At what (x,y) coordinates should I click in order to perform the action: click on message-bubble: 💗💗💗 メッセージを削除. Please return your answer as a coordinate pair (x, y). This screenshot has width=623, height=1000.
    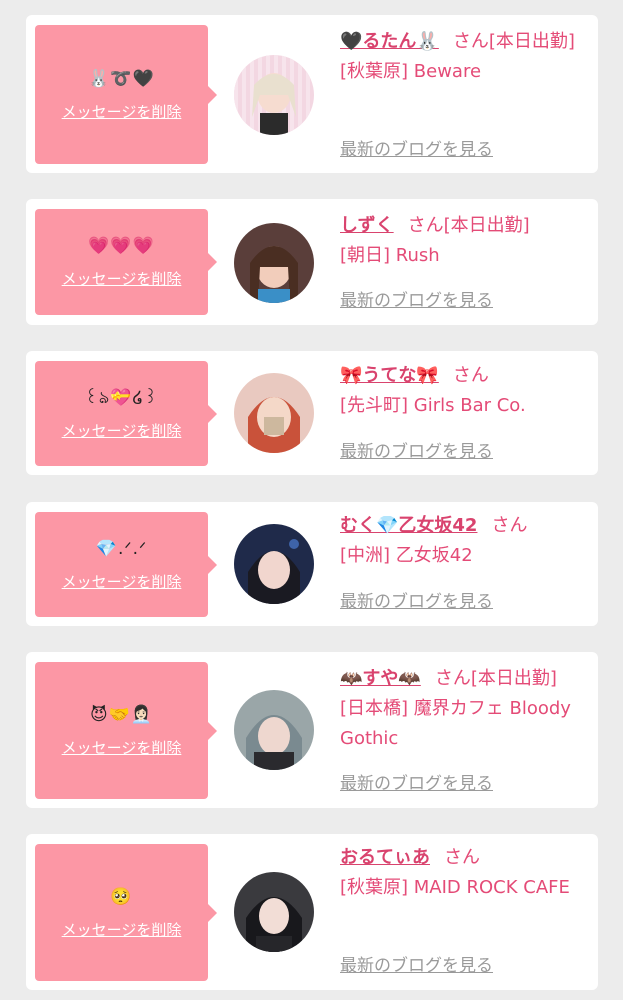
    Looking at the image, I should click on (126, 262).